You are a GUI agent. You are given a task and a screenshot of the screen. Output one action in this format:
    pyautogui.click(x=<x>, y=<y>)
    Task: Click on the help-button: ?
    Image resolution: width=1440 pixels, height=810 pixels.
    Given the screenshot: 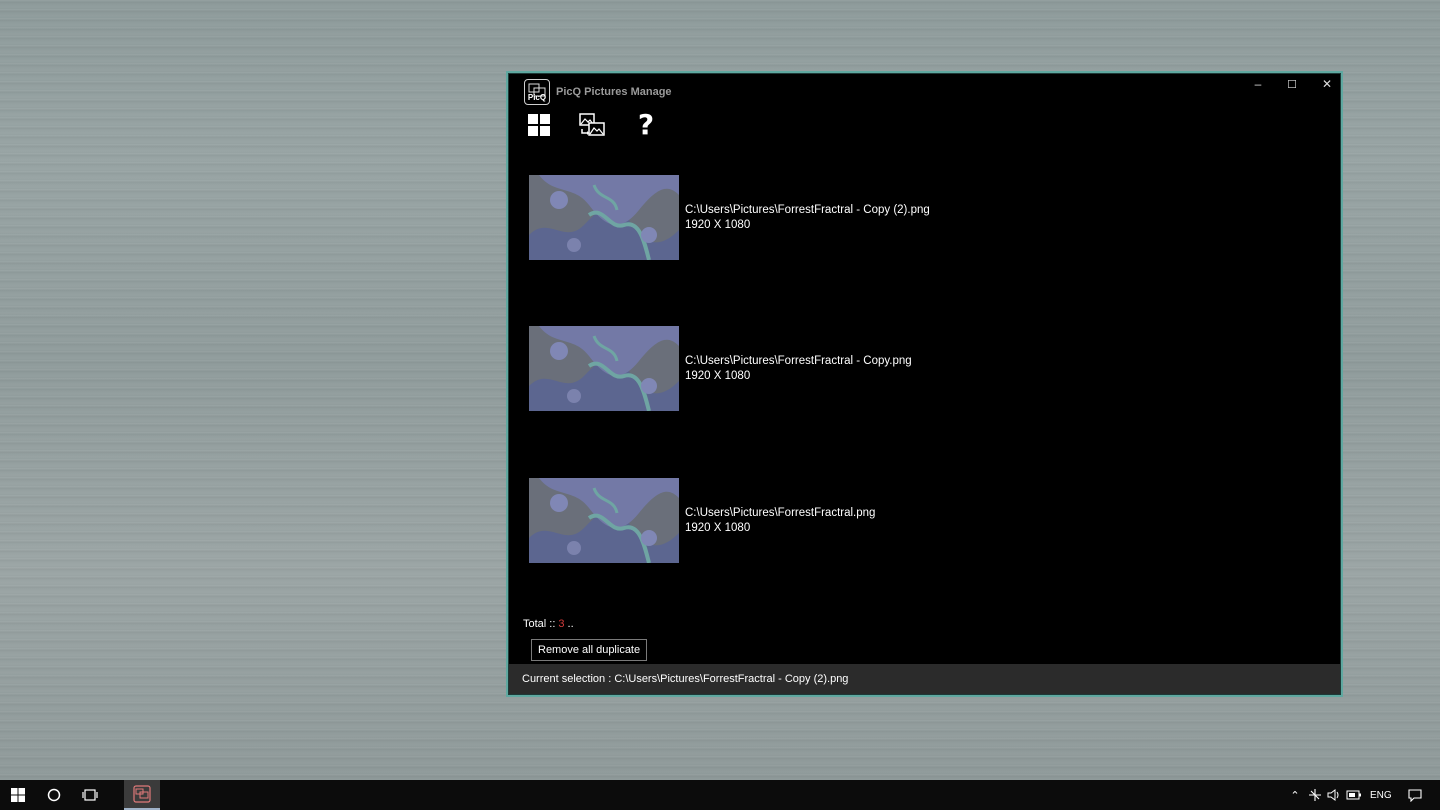 What is the action you would take?
    pyautogui.click(x=646, y=125)
    